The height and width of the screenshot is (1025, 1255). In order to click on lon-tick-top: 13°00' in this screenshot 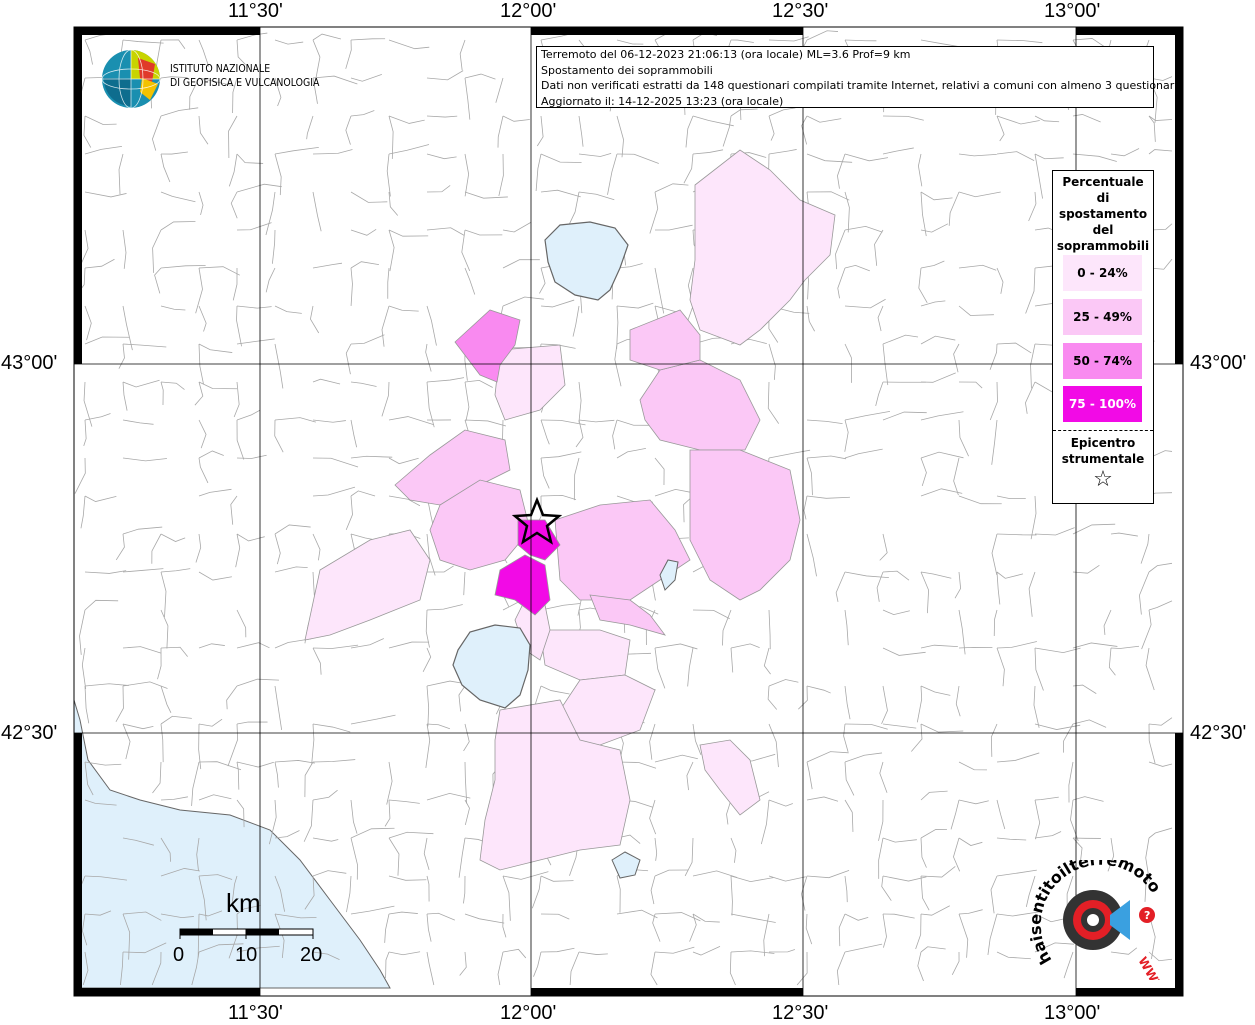, I will do `click(1072, 11)`.